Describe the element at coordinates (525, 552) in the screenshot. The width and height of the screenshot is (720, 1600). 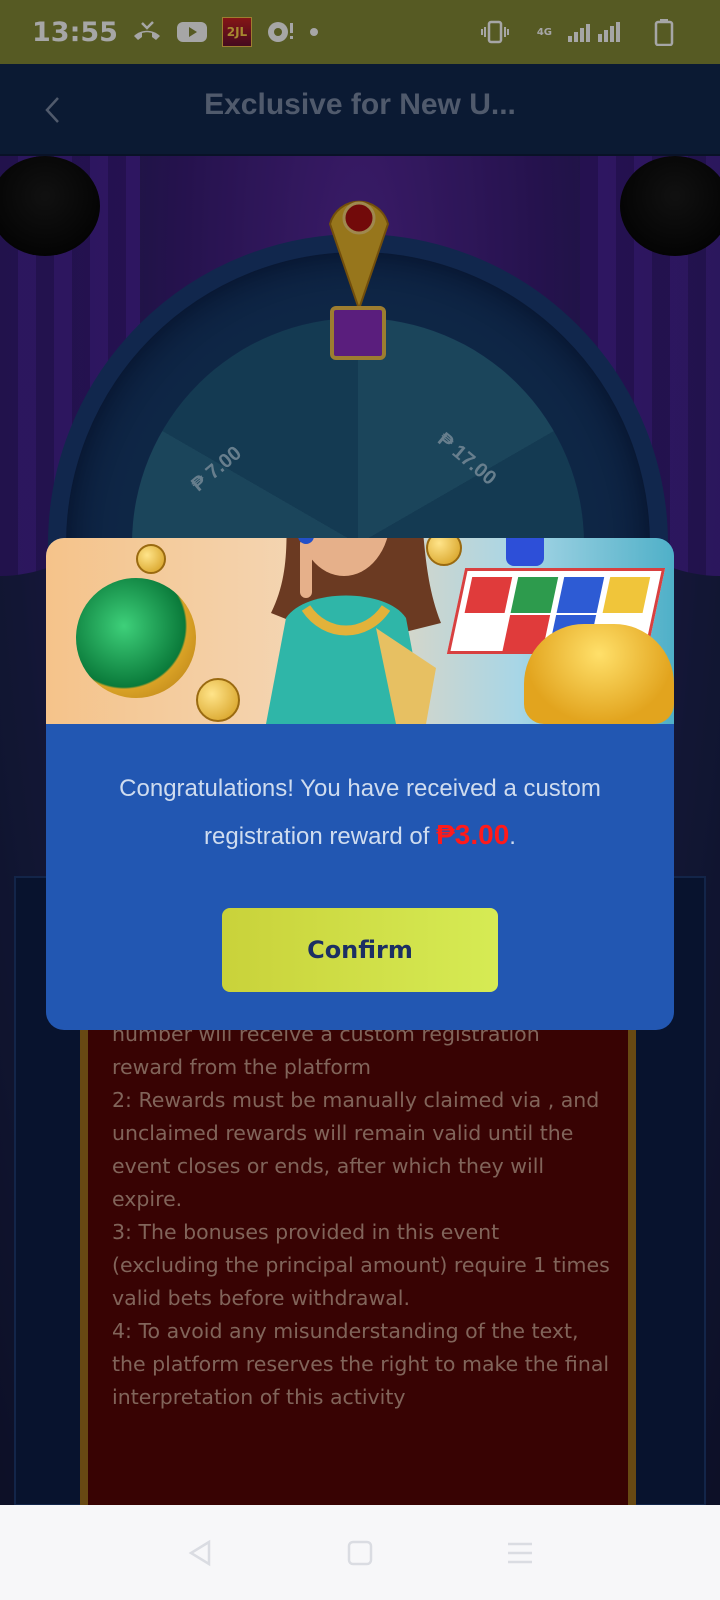
I see `dice-icon` at that location.